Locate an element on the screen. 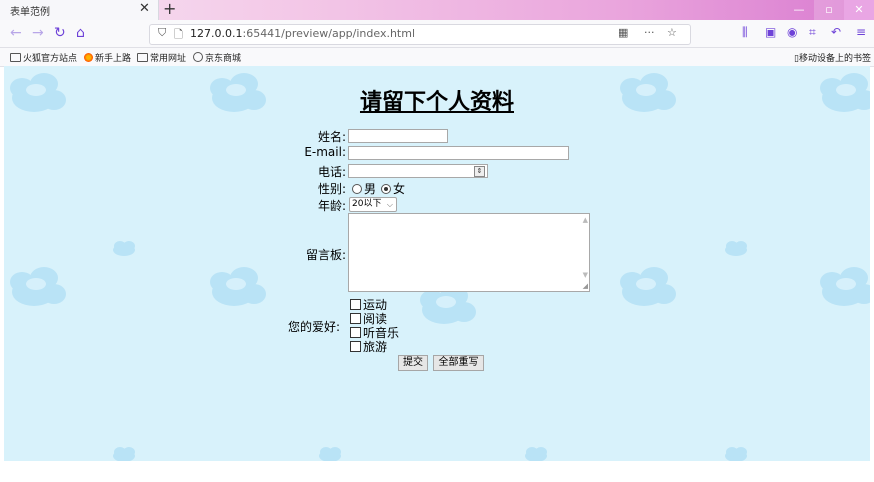 This screenshot has width=874, height=482. hobby-checkbox: 旅游 is located at coordinates (368, 346).